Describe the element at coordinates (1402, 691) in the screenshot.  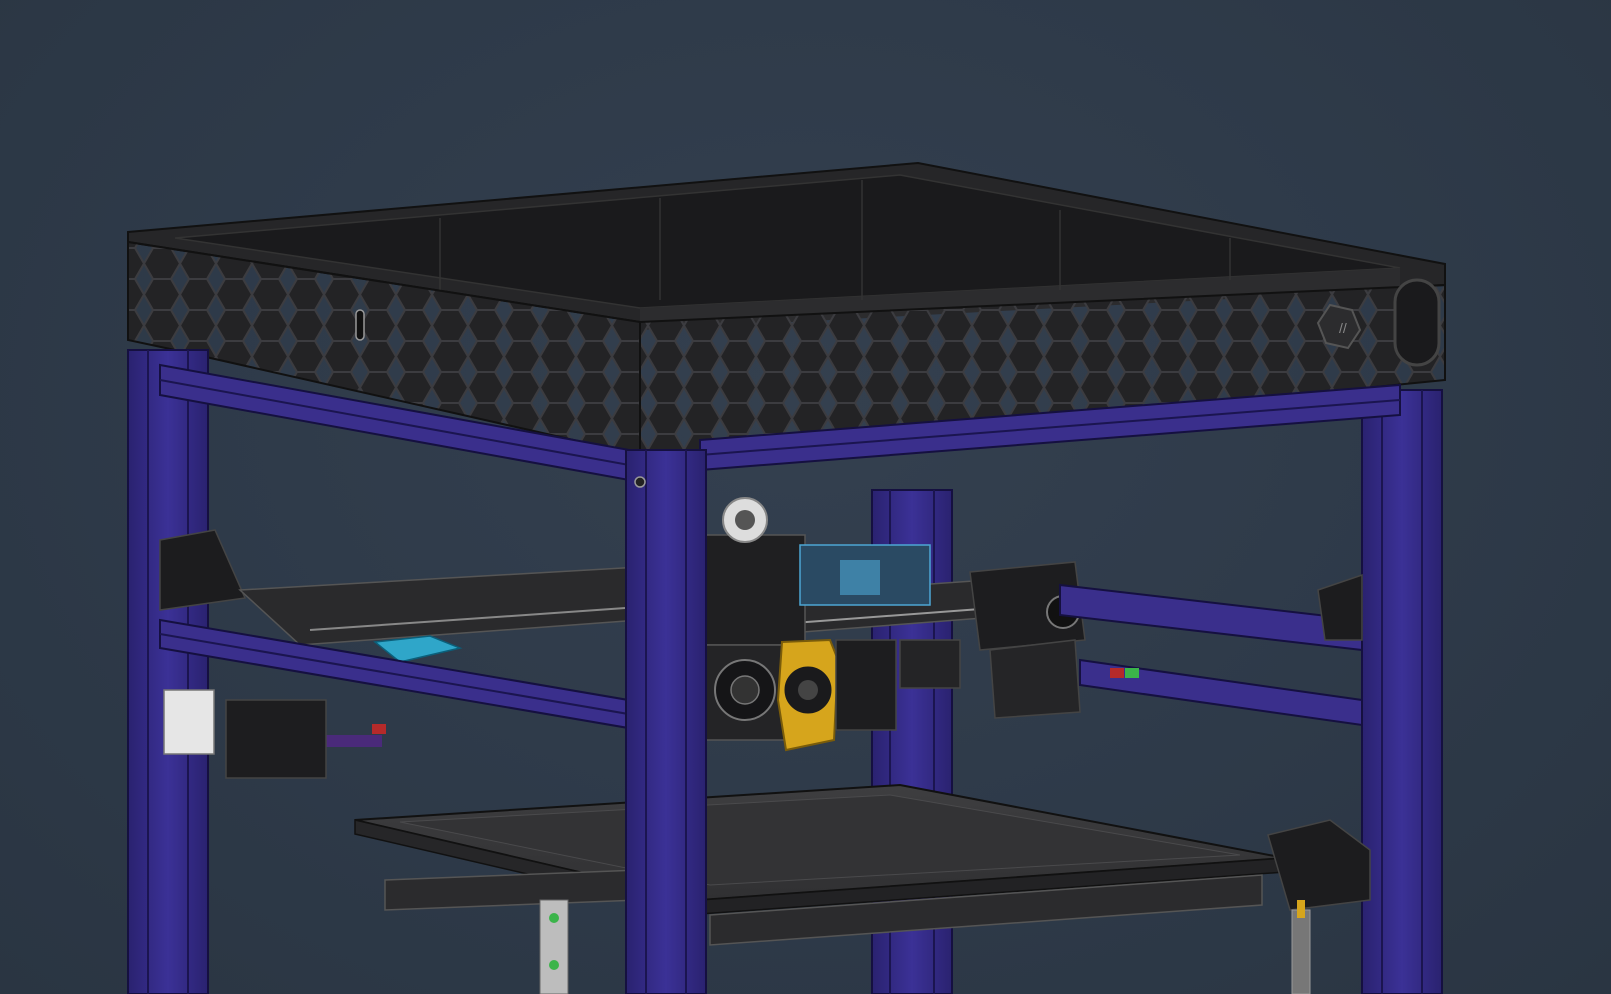
I see `right-front-post` at that location.